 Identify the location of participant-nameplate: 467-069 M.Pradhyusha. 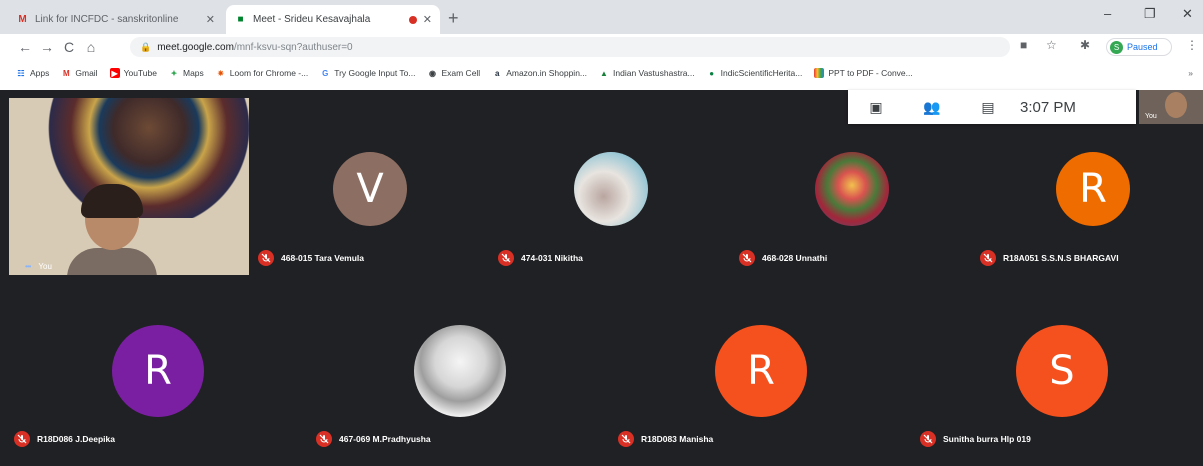
(373, 439).